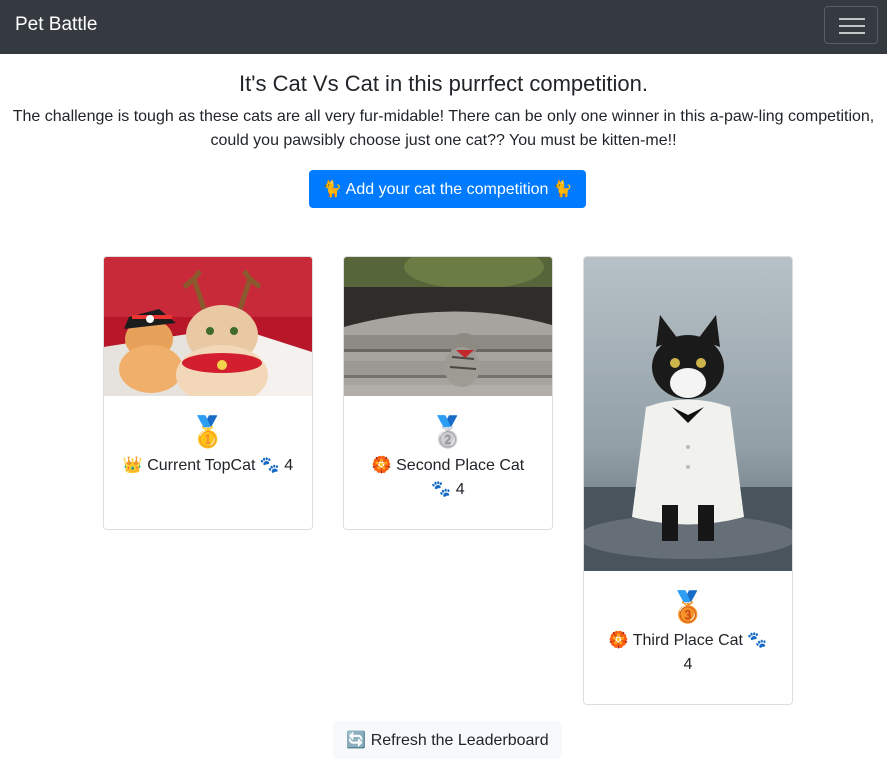  I want to click on gold-medal-icon: 🥇, so click(208, 432).